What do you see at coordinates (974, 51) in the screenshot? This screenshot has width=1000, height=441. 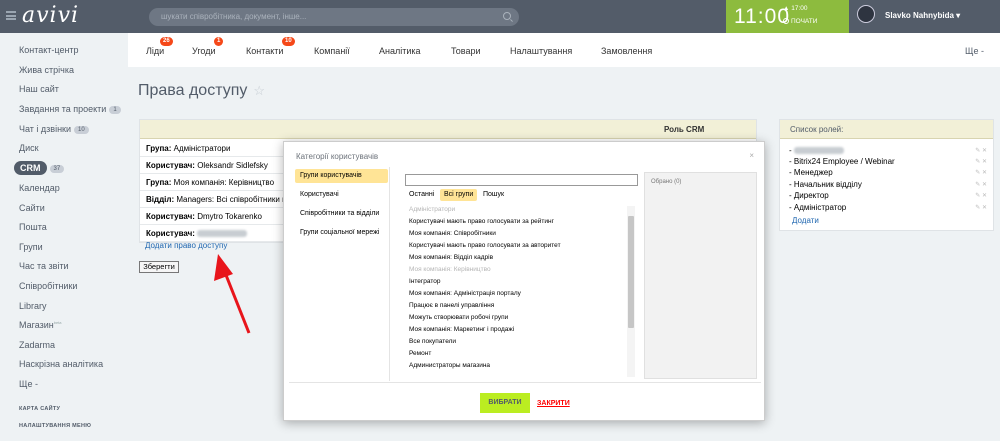 I see `nav-more-button: Ще -` at bounding box center [974, 51].